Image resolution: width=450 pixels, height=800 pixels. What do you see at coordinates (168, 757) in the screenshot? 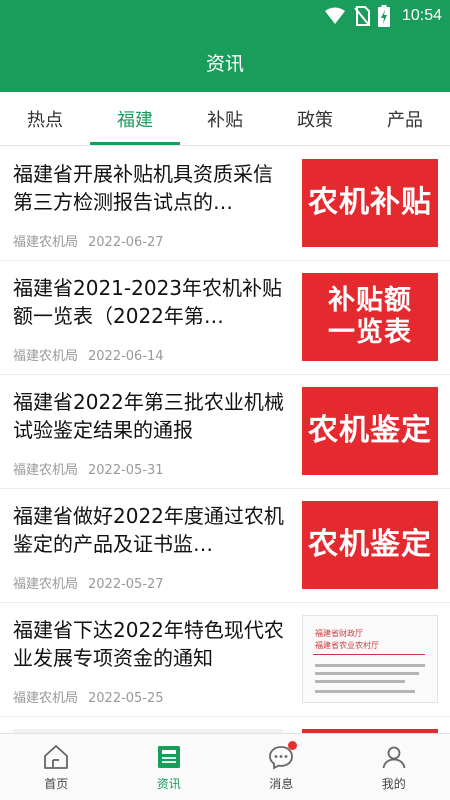
I see `news-icon` at bounding box center [168, 757].